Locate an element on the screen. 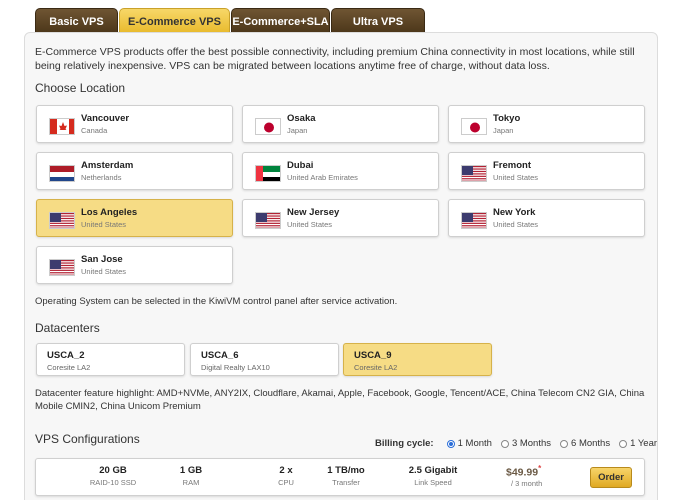 The width and height of the screenshot is (677, 500). plan-cpu: 2 x CPU is located at coordinates (286, 476).